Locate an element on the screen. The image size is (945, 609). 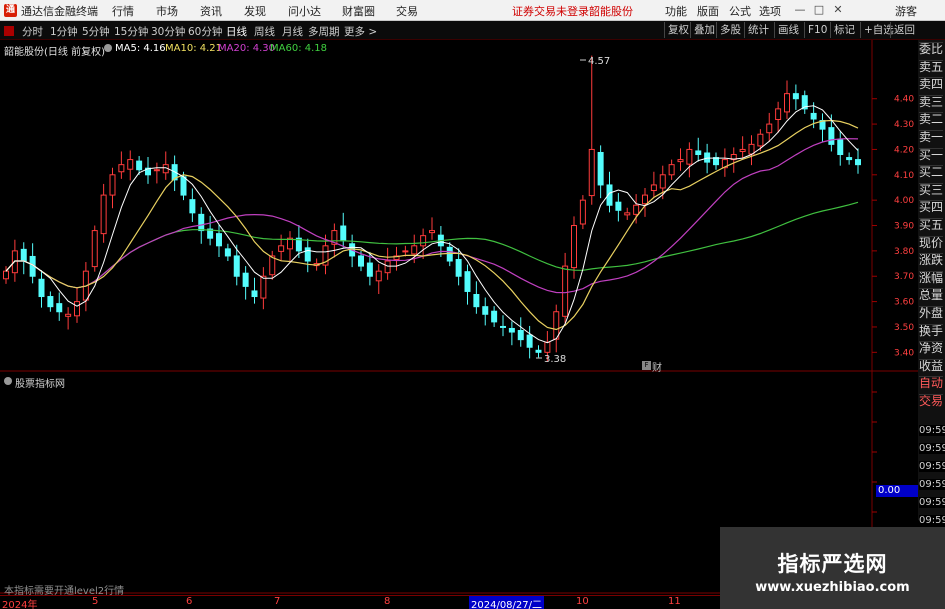
menu-item-market: 市场 is located at coordinates (167, 11).